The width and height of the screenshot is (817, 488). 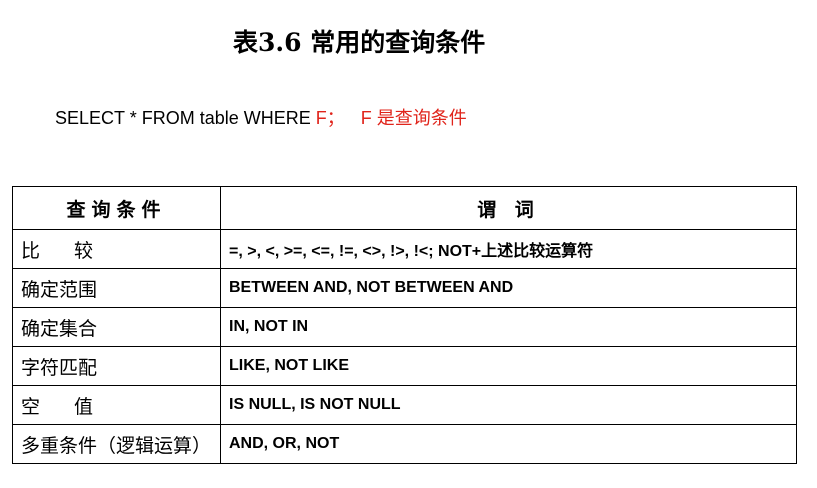 I want to click on sql-statement: SELECT * FROM table WHERE, so click(x=185, y=118).